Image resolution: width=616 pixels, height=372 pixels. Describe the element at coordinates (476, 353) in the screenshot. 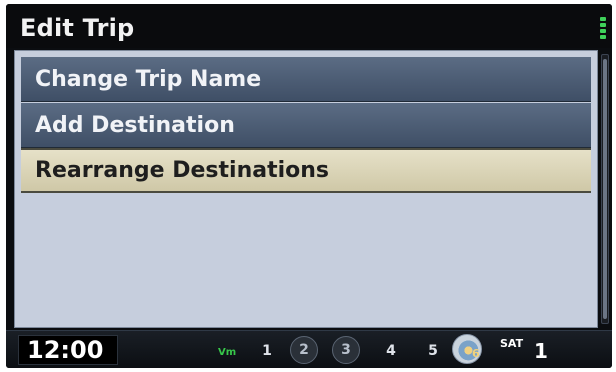

I see `preset-6-number: 6` at that location.